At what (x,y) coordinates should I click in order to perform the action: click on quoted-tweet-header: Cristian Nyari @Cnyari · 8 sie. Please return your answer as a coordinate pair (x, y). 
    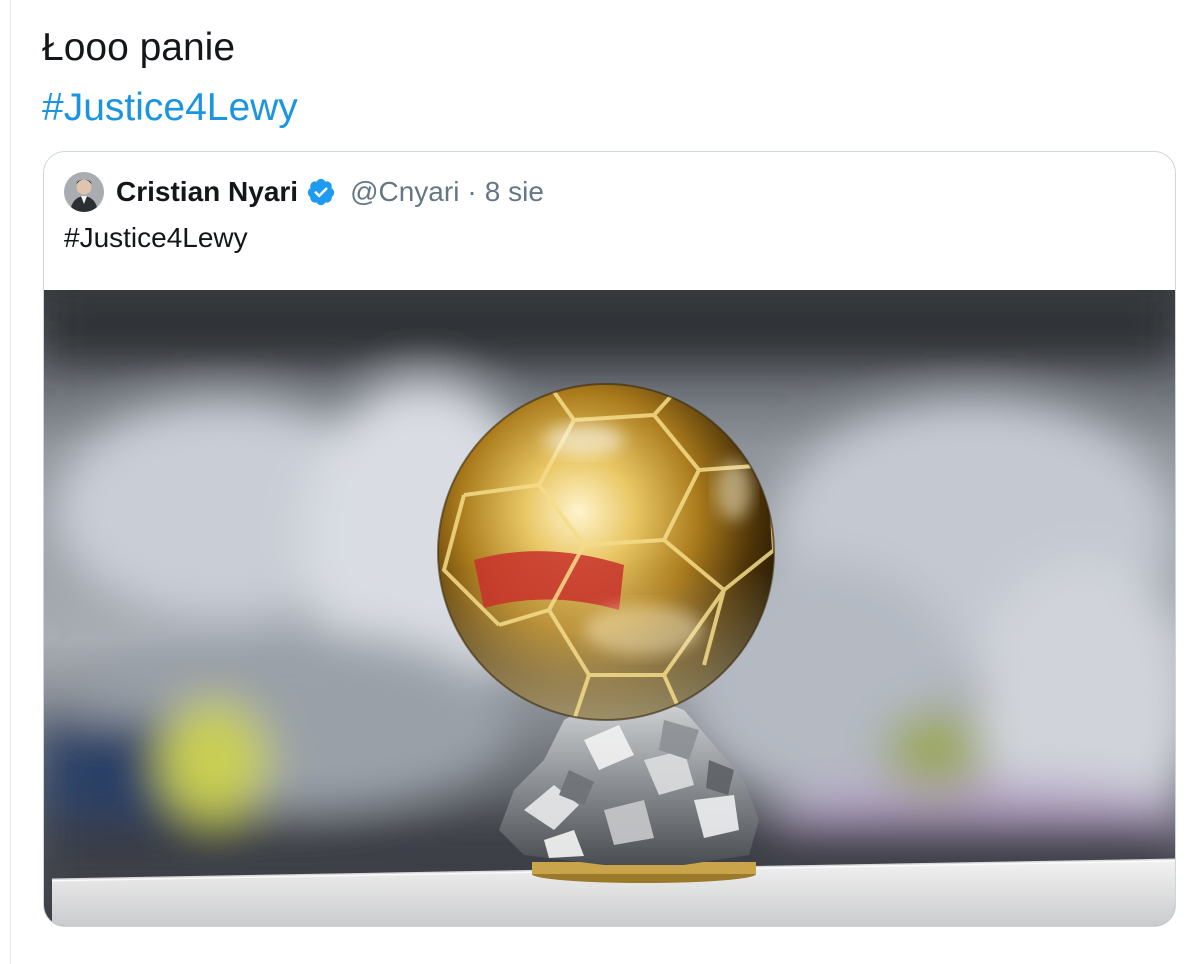
    Looking at the image, I should click on (304, 192).